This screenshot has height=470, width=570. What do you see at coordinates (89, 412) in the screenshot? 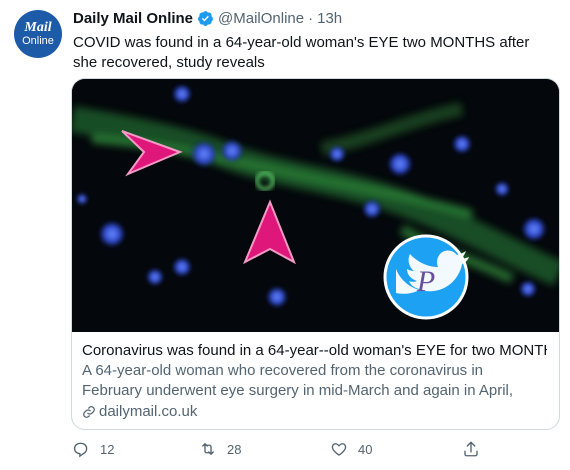
I see `link-icon` at bounding box center [89, 412].